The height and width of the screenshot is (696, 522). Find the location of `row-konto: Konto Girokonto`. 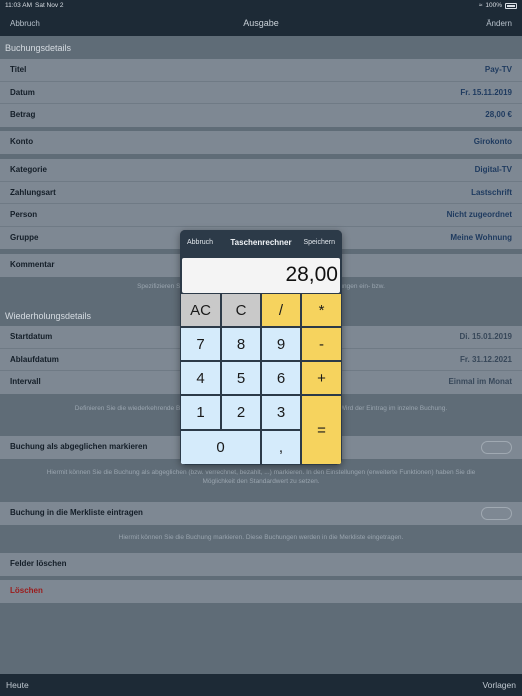

row-konto: Konto Girokonto is located at coordinates (261, 142).